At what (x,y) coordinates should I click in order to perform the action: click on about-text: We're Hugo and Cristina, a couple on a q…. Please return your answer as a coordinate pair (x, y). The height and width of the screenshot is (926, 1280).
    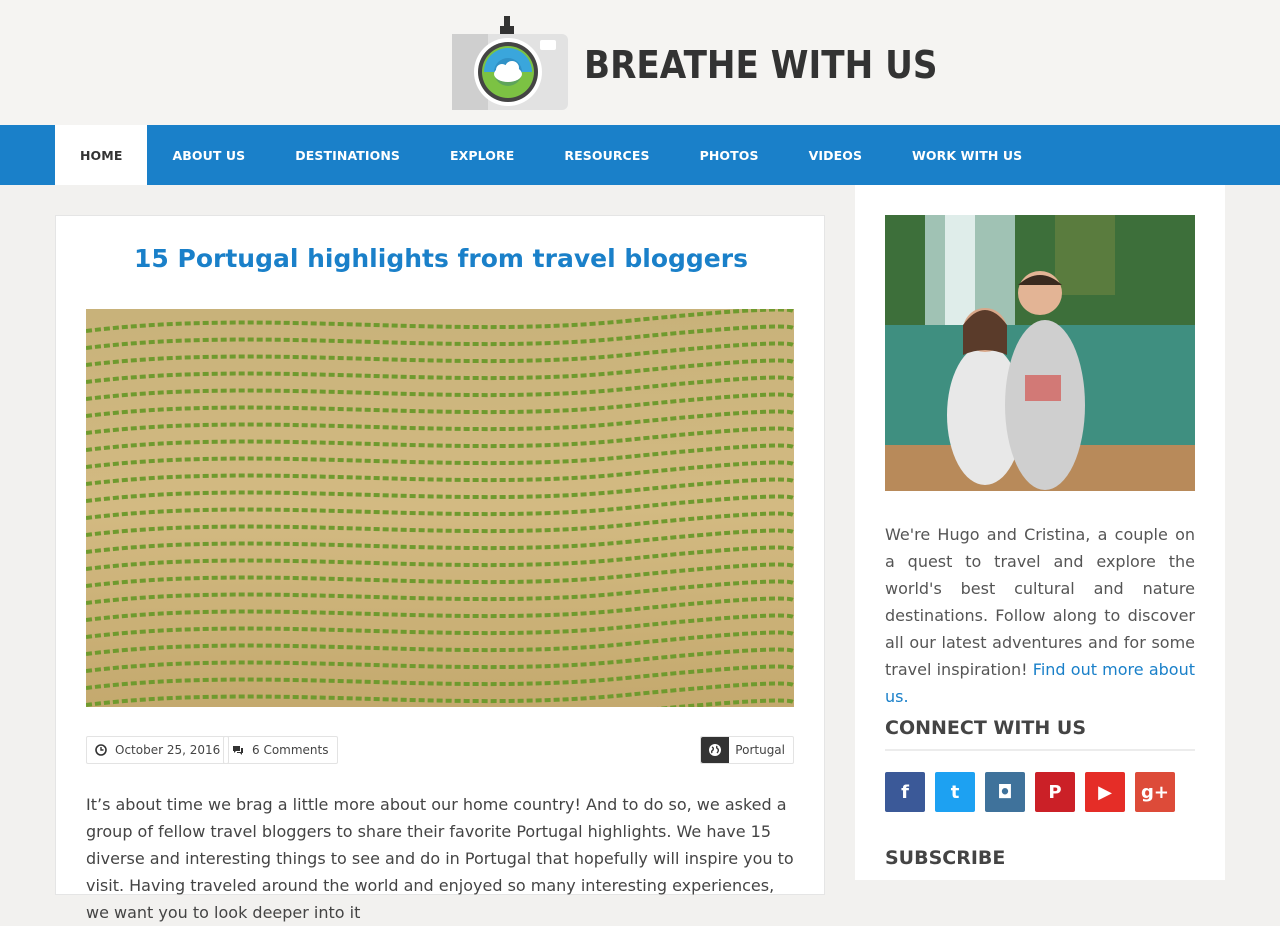
    Looking at the image, I should click on (1040, 615).